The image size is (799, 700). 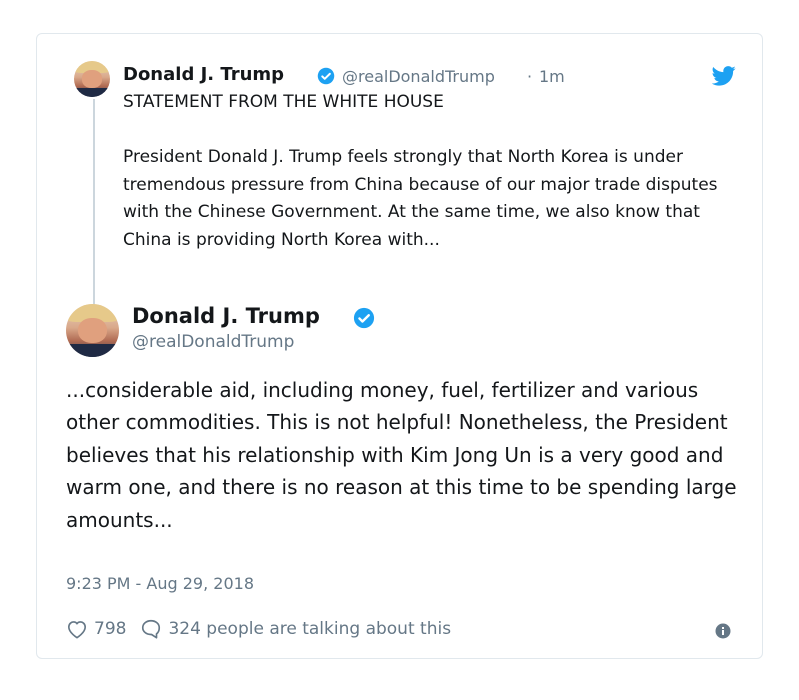 What do you see at coordinates (723, 633) in the screenshot?
I see `info-icon` at bounding box center [723, 633].